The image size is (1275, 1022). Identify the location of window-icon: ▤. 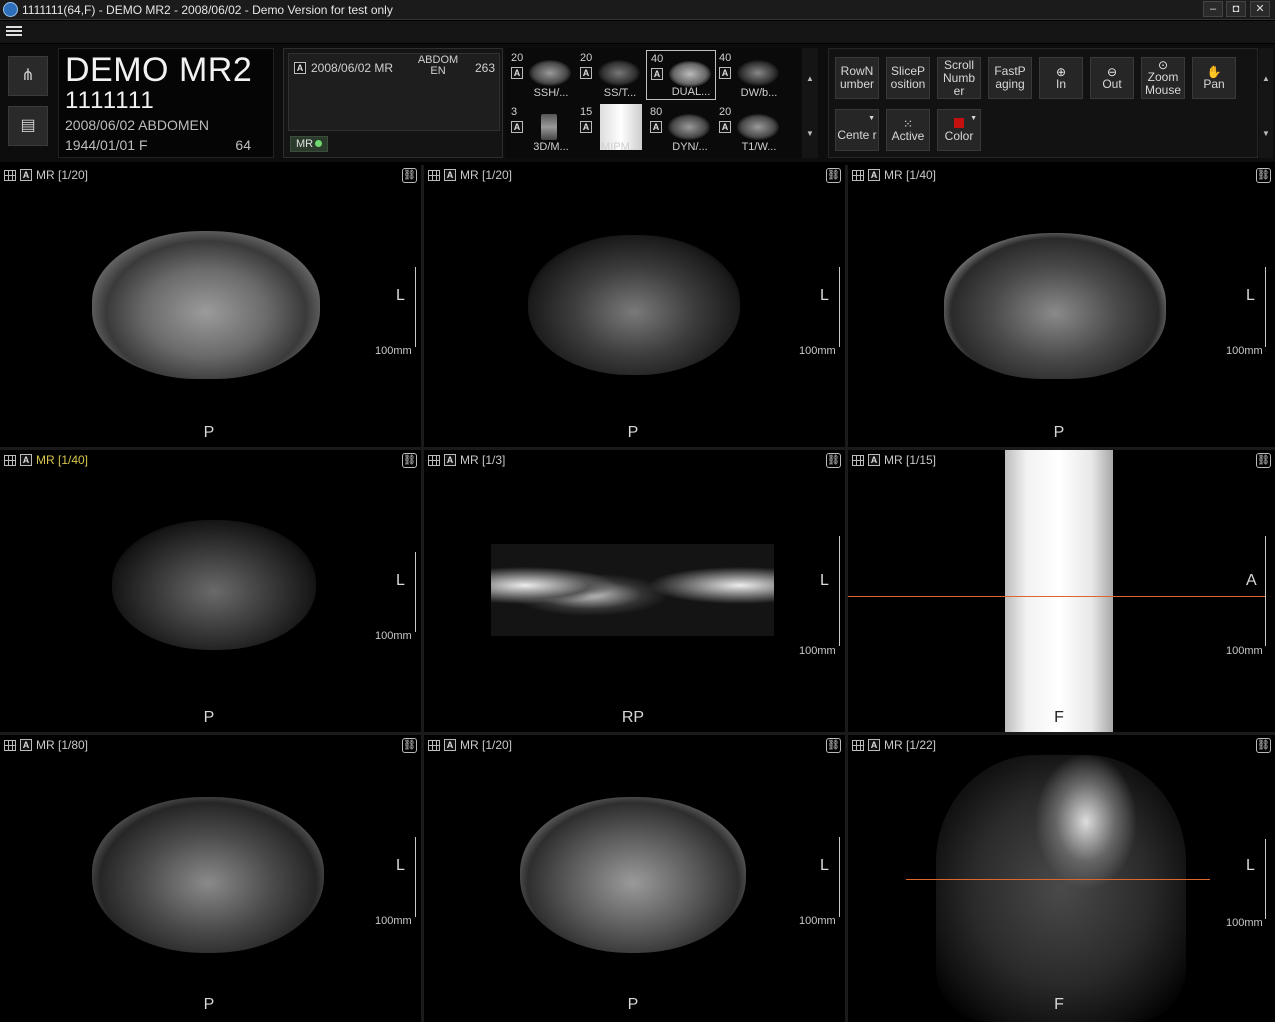
(28, 125).